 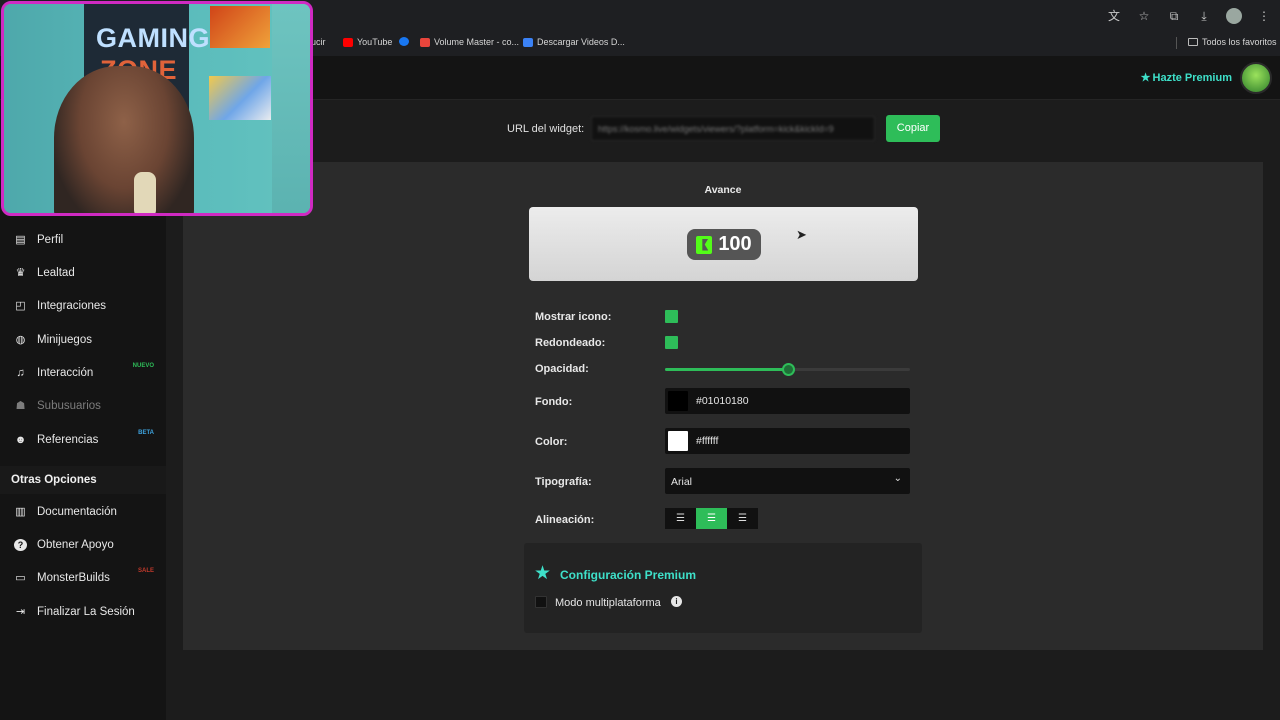 I want to click on background-color-field: #01010180, so click(x=787, y=401).